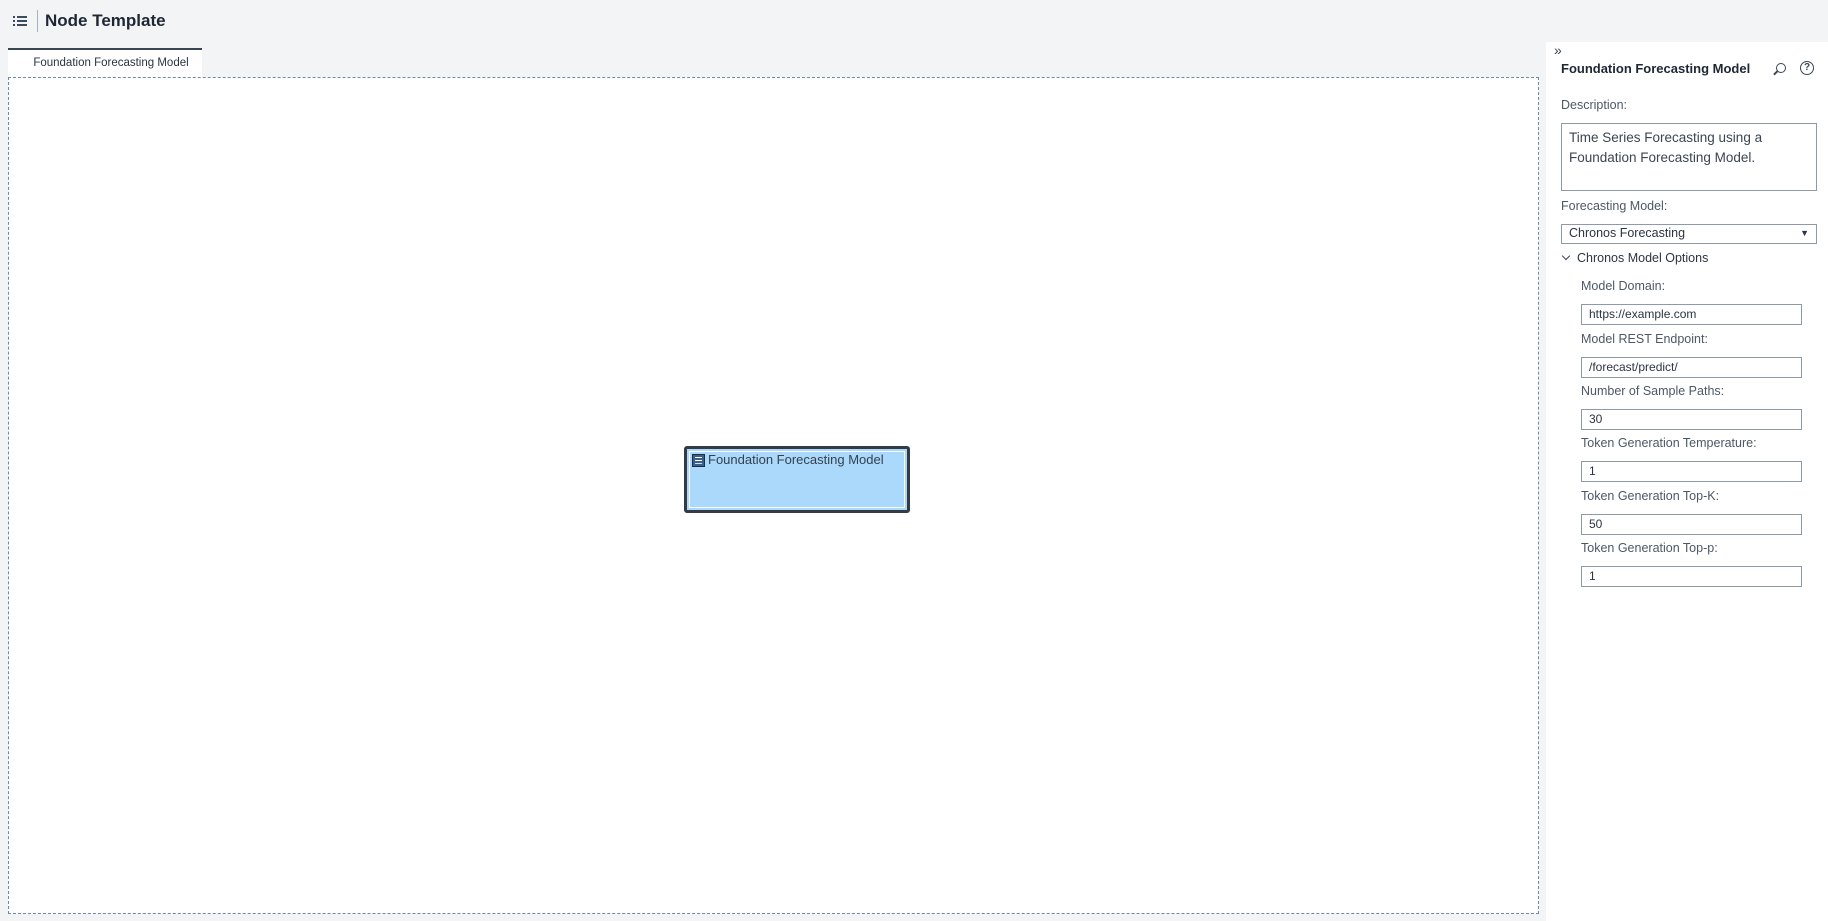 This screenshot has height=921, width=1828. I want to click on top-p-input: 1, so click(1691, 576).